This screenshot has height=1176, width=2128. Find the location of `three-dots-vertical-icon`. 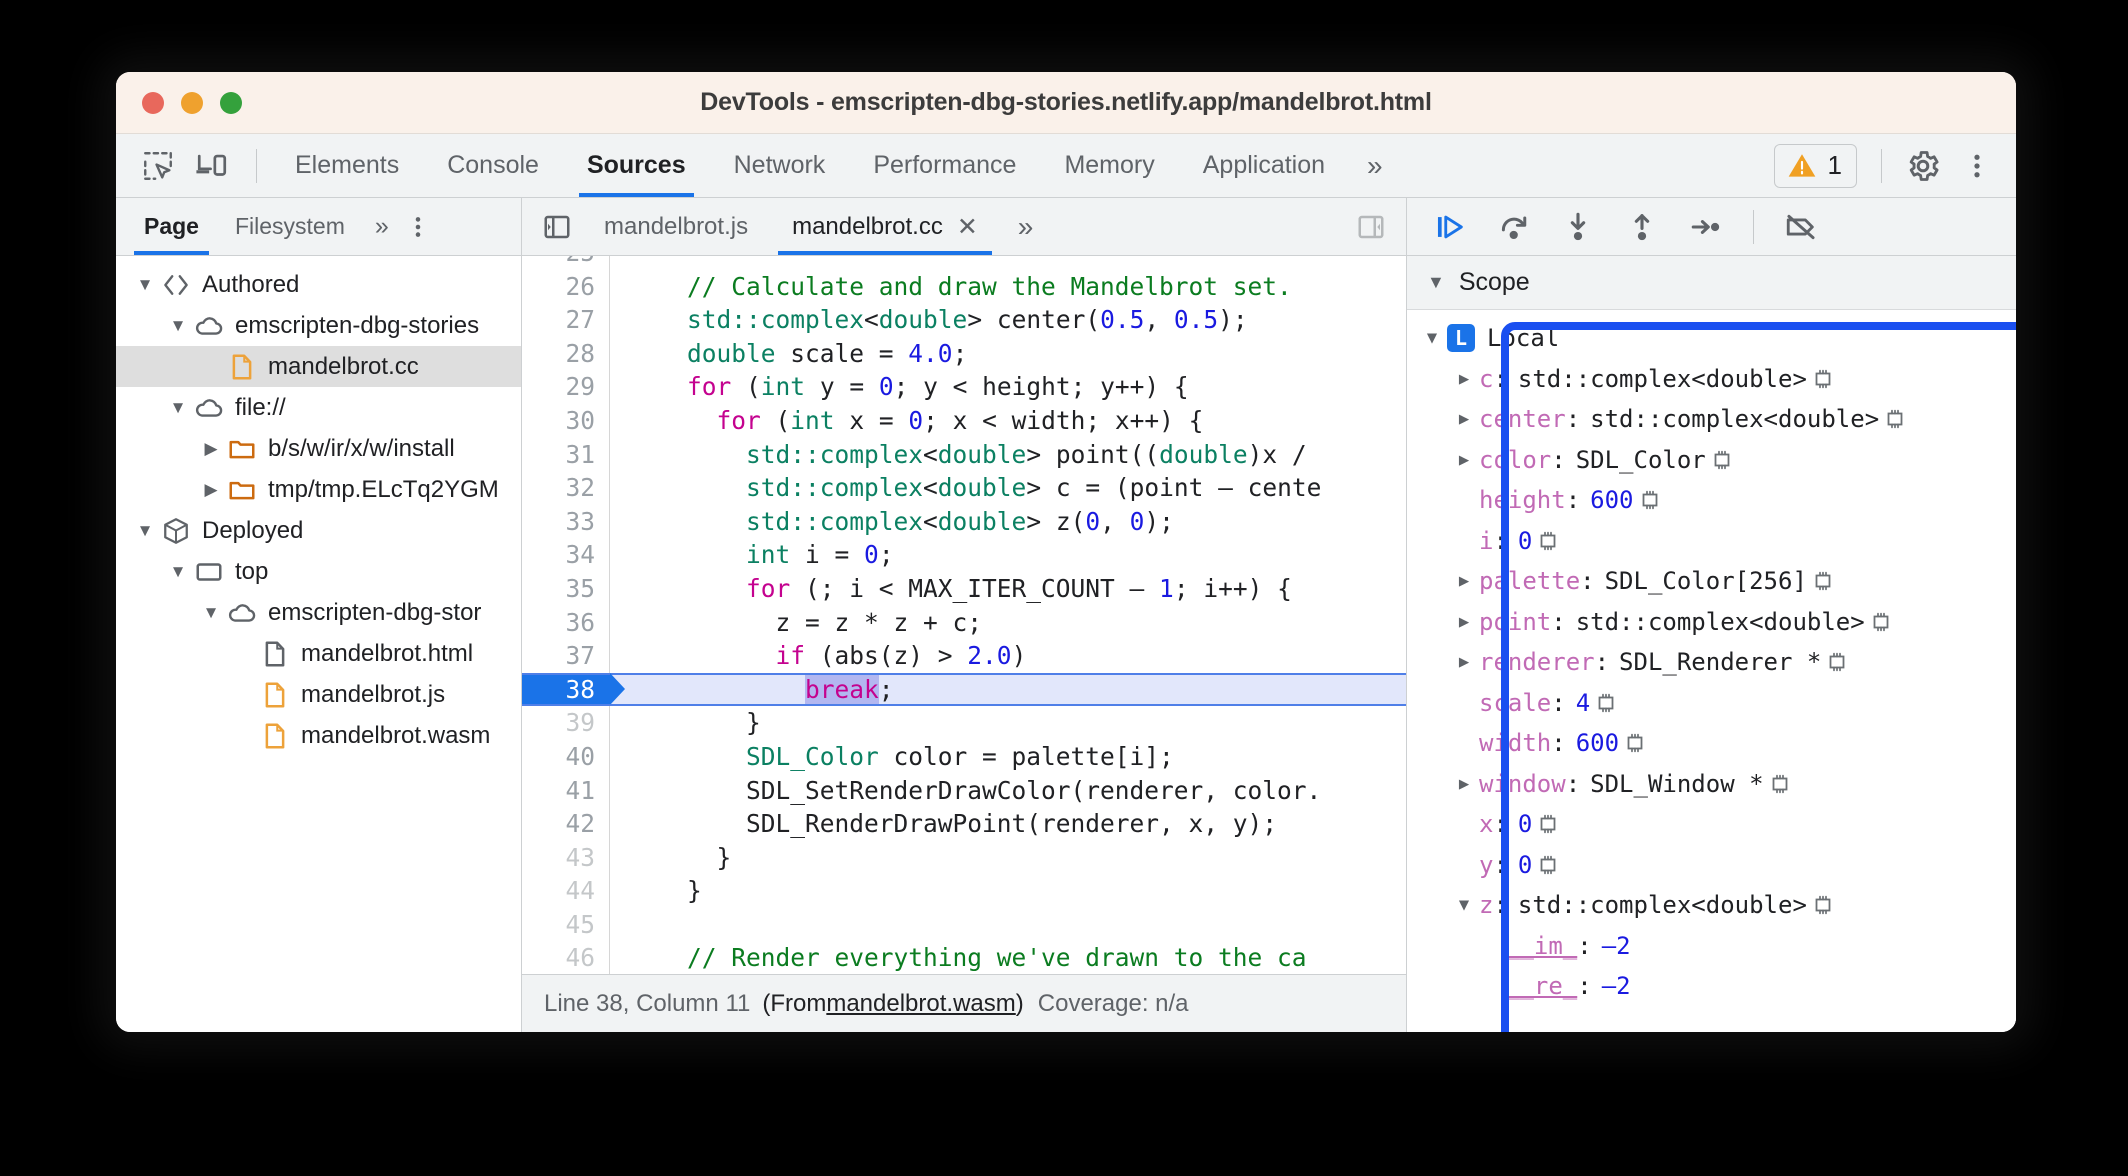

three-dots-vertical-icon is located at coordinates (1977, 166).